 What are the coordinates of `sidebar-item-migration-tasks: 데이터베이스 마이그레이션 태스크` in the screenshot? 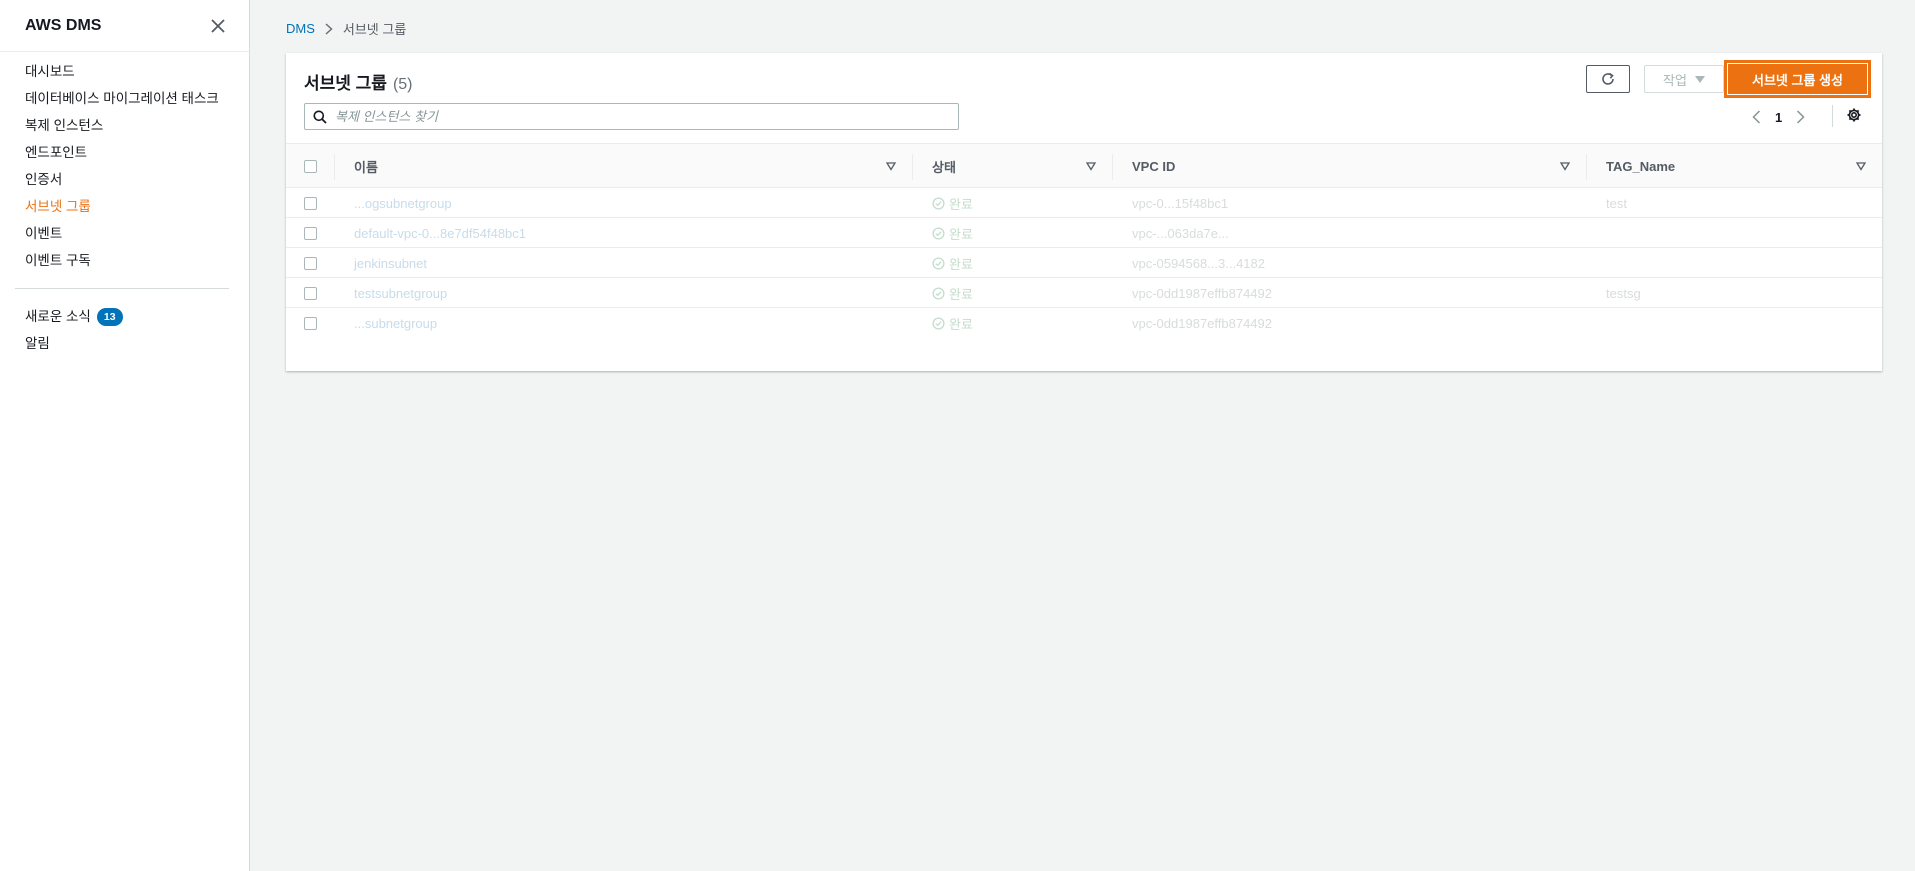 It's located at (124, 98).